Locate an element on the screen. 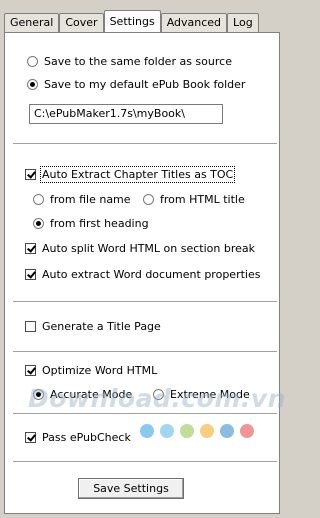 This screenshot has height=518, width=320. from-html-title-option: from HTML title is located at coordinates (194, 199).